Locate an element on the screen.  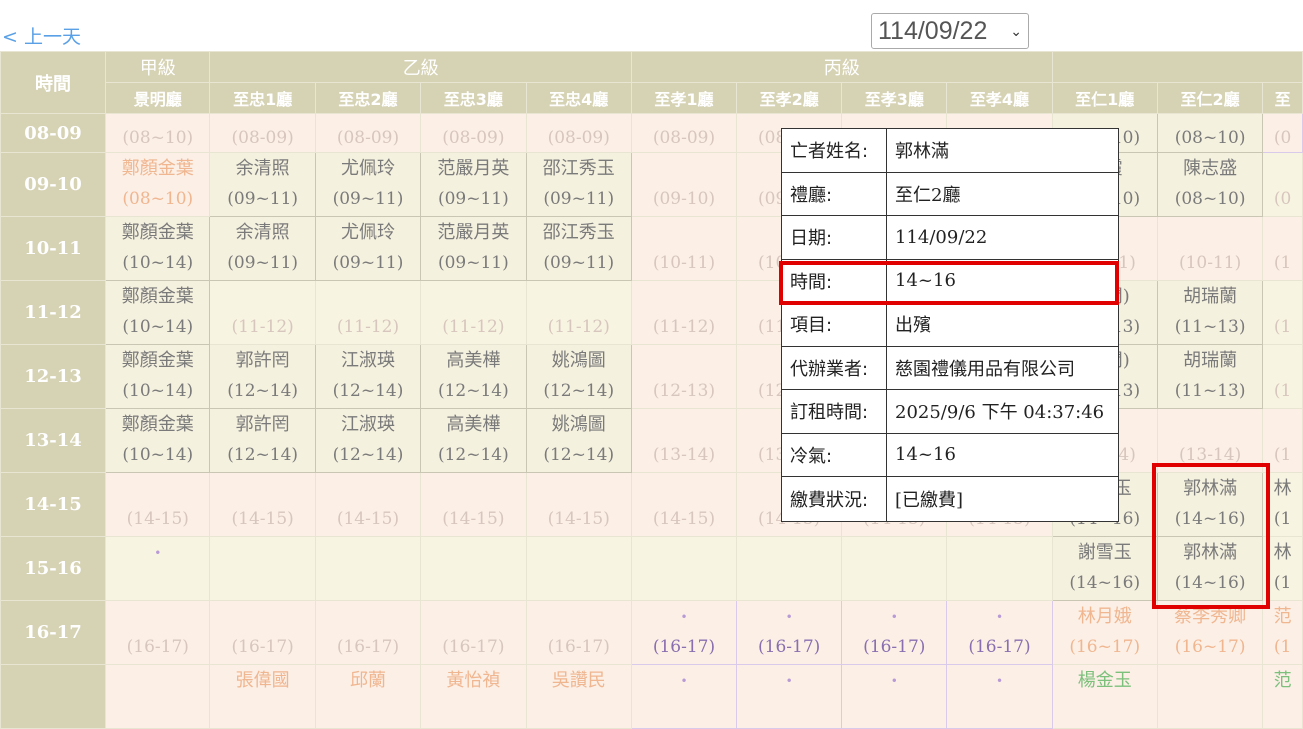
schedule-cell: 謝雪玉 (14~16) is located at coordinates (1104, 568).